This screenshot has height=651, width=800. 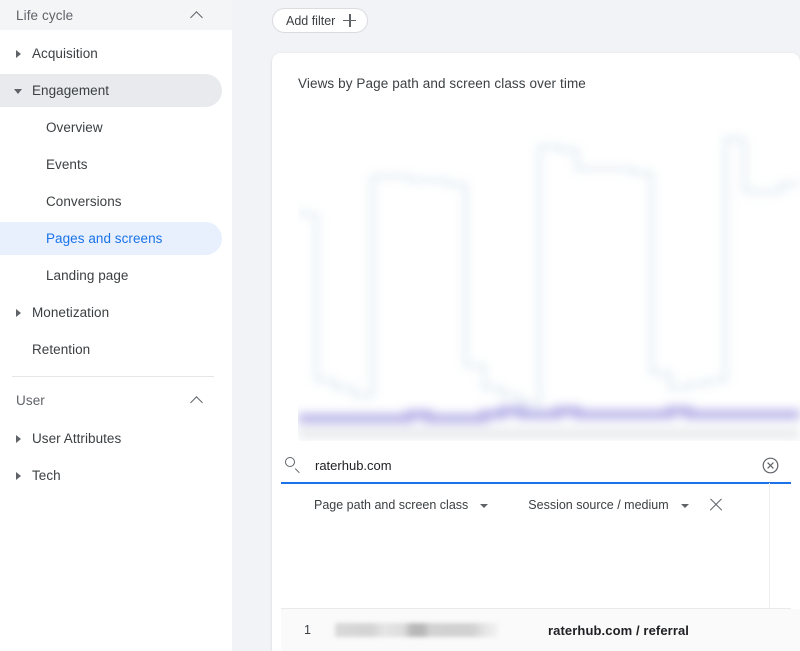 I want to click on filter-bar: Add filter, so click(x=320, y=21).